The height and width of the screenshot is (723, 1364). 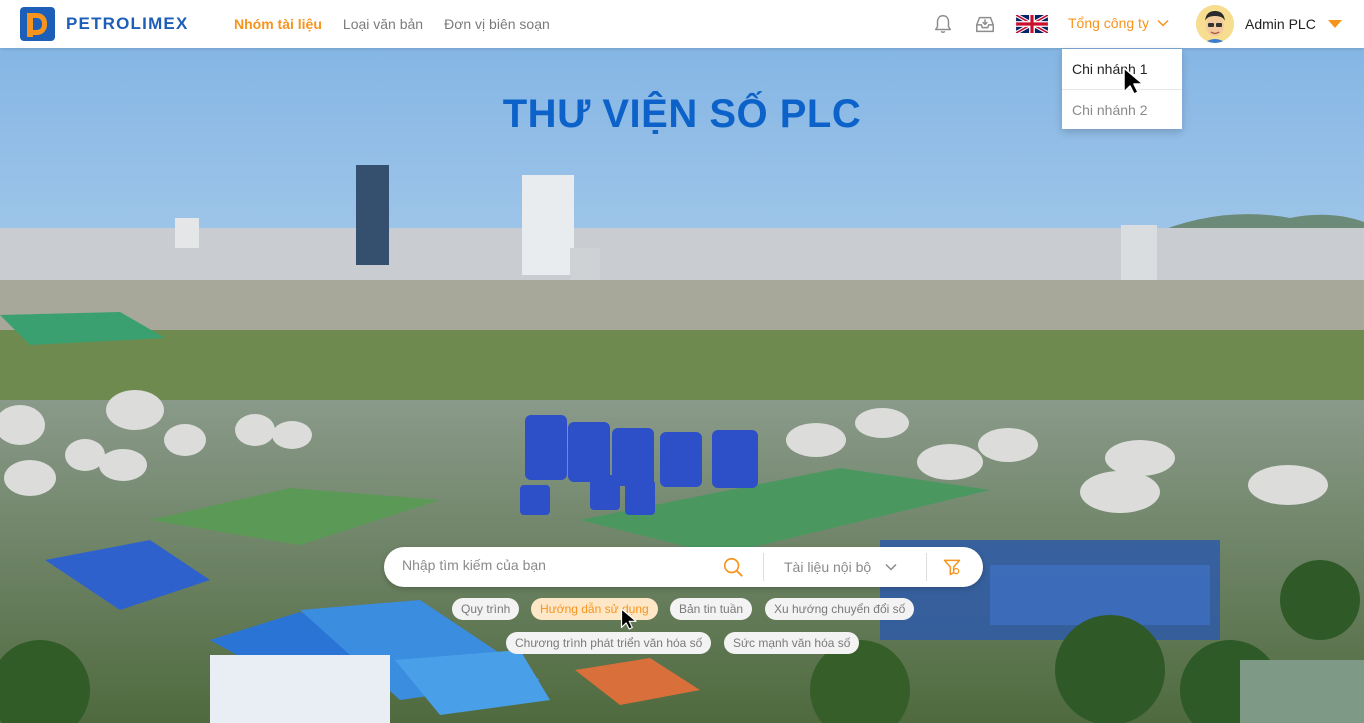 What do you see at coordinates (383, 24) in the screenshot?
I see `nav-item-document-types: Loại văn bản` at bounding box center [383, 24].